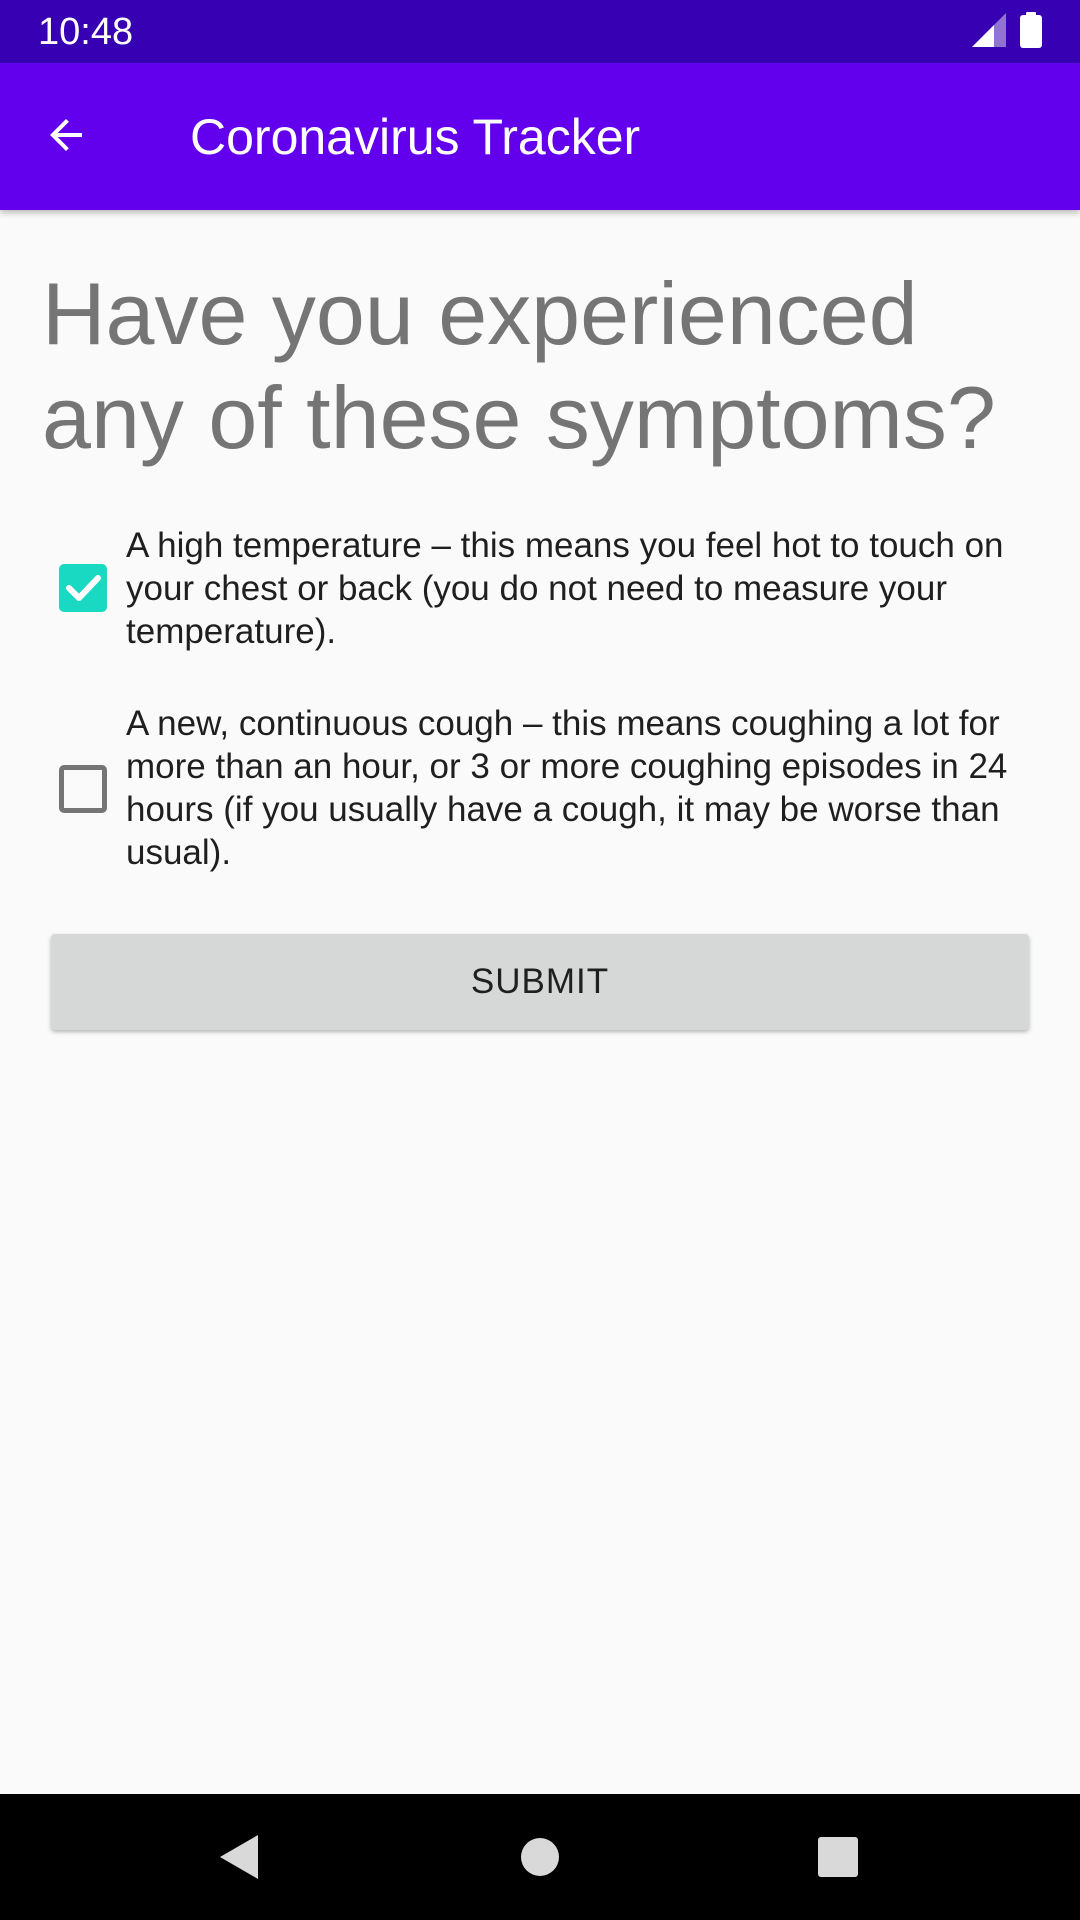  What do you see at coordinates (83, 789) in the screenshot?
I see `checkbox-unchecked` at bounding box center [83, 789].